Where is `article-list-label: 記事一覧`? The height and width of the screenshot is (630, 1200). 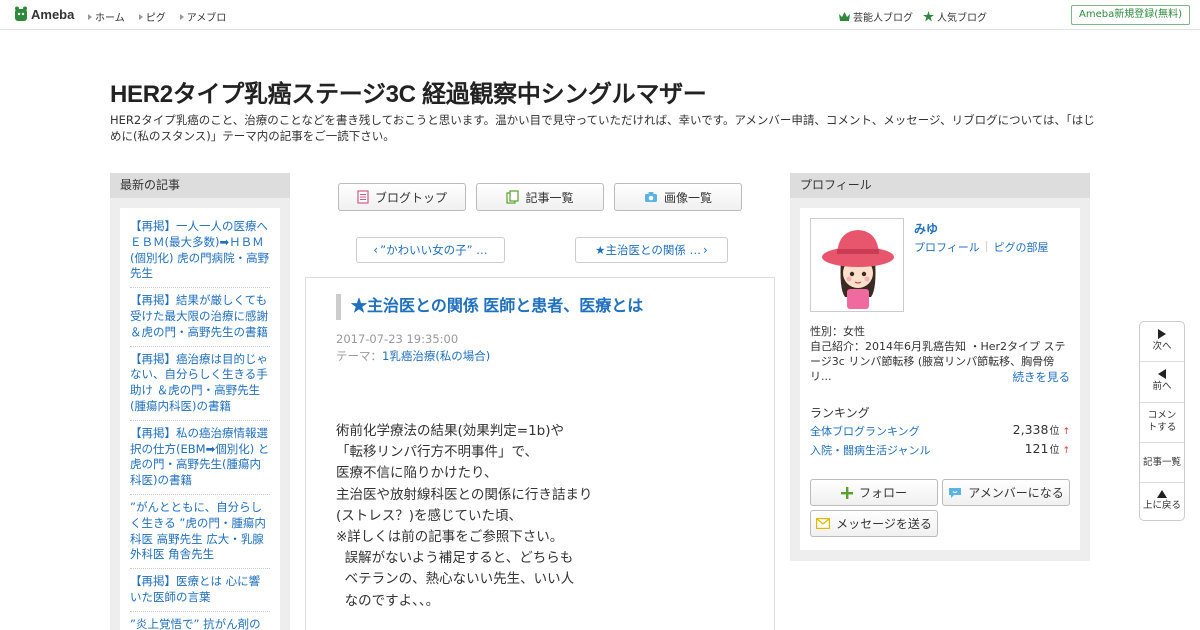
article-list-label: 記事一覧 is located at coordinates (549, 197).